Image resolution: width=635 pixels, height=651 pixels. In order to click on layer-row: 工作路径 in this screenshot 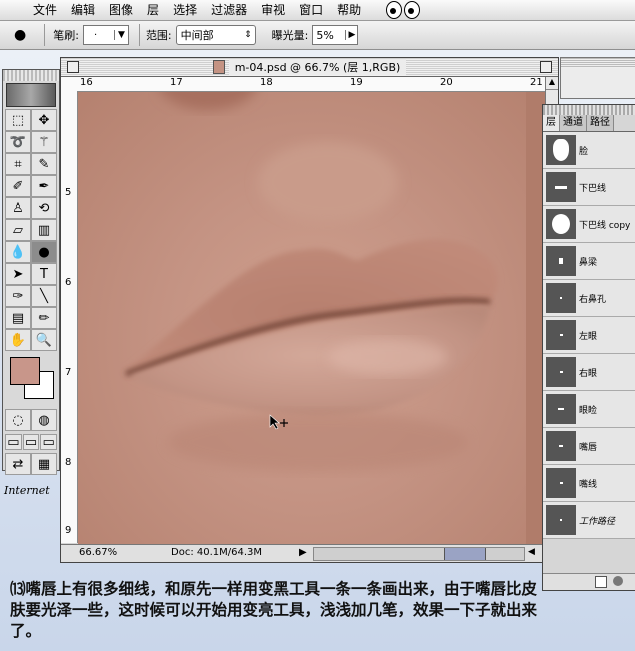, I will do `click(589, 520)`.